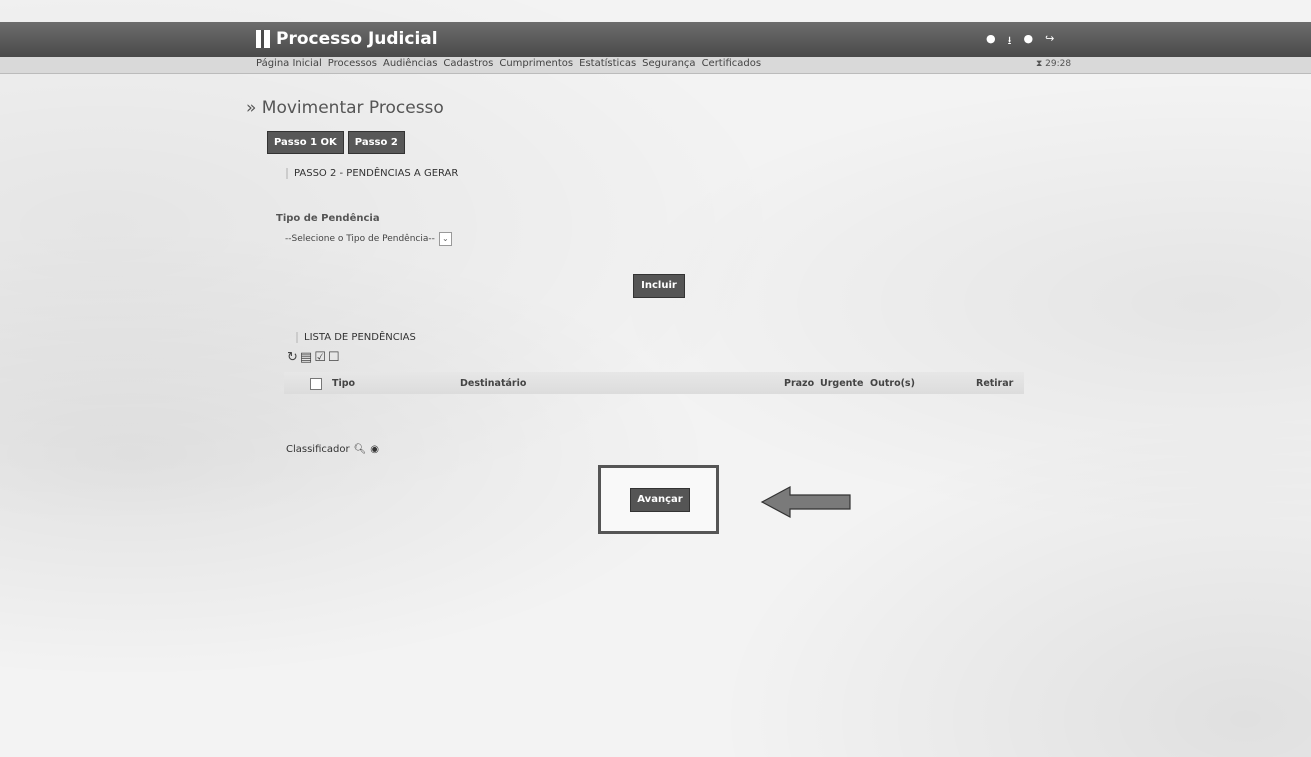  Describe the element at coordinates (607, 63) in the screenshot. I see `nav-item-estatisticas: Estatísticas` at that location.